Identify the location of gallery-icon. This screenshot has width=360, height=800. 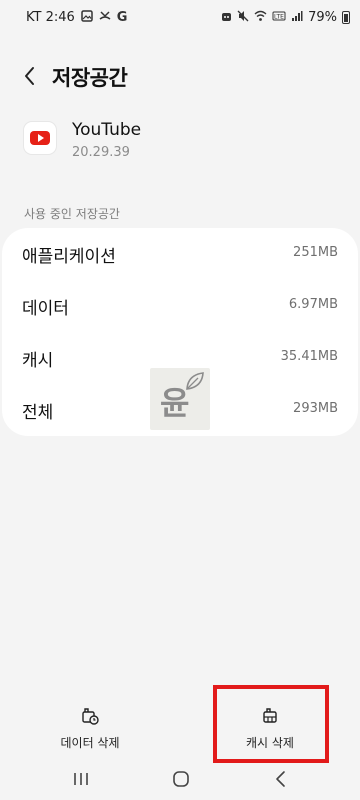
(87, 17).